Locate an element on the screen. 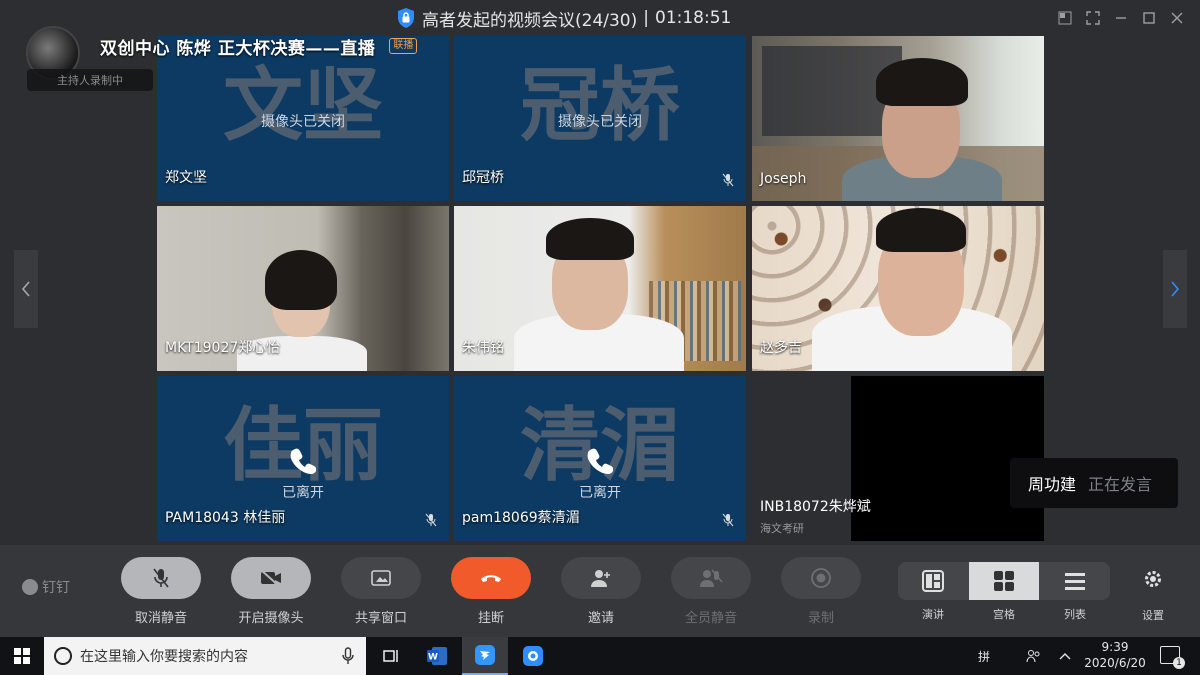  participant-video: 朱伟铭 is located at coordinates (600, 288).